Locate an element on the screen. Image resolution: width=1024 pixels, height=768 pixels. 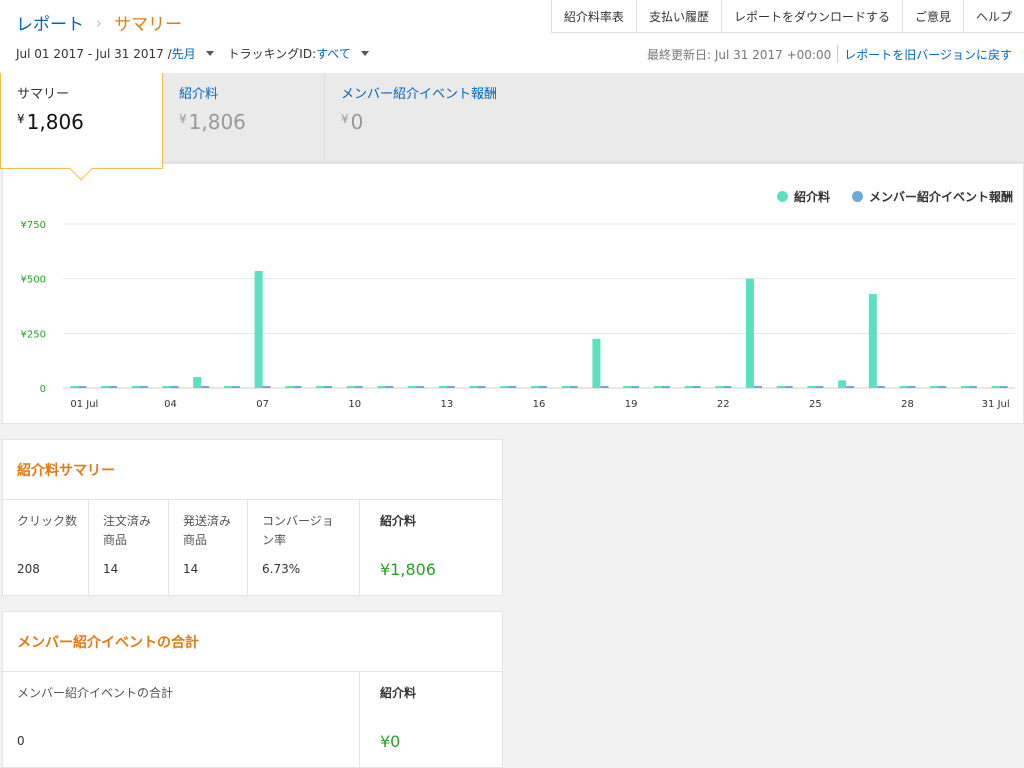
tab-summary: サマリー ¥1,806 is located at coordinates (81, 127).